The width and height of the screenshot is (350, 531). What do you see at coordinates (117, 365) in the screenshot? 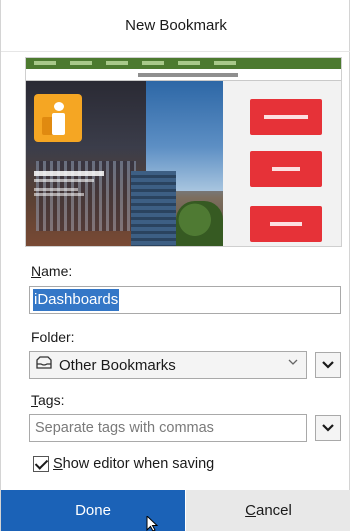
I see `folder-select-value: Other Bookmarks` at bounding box center [117, 365].